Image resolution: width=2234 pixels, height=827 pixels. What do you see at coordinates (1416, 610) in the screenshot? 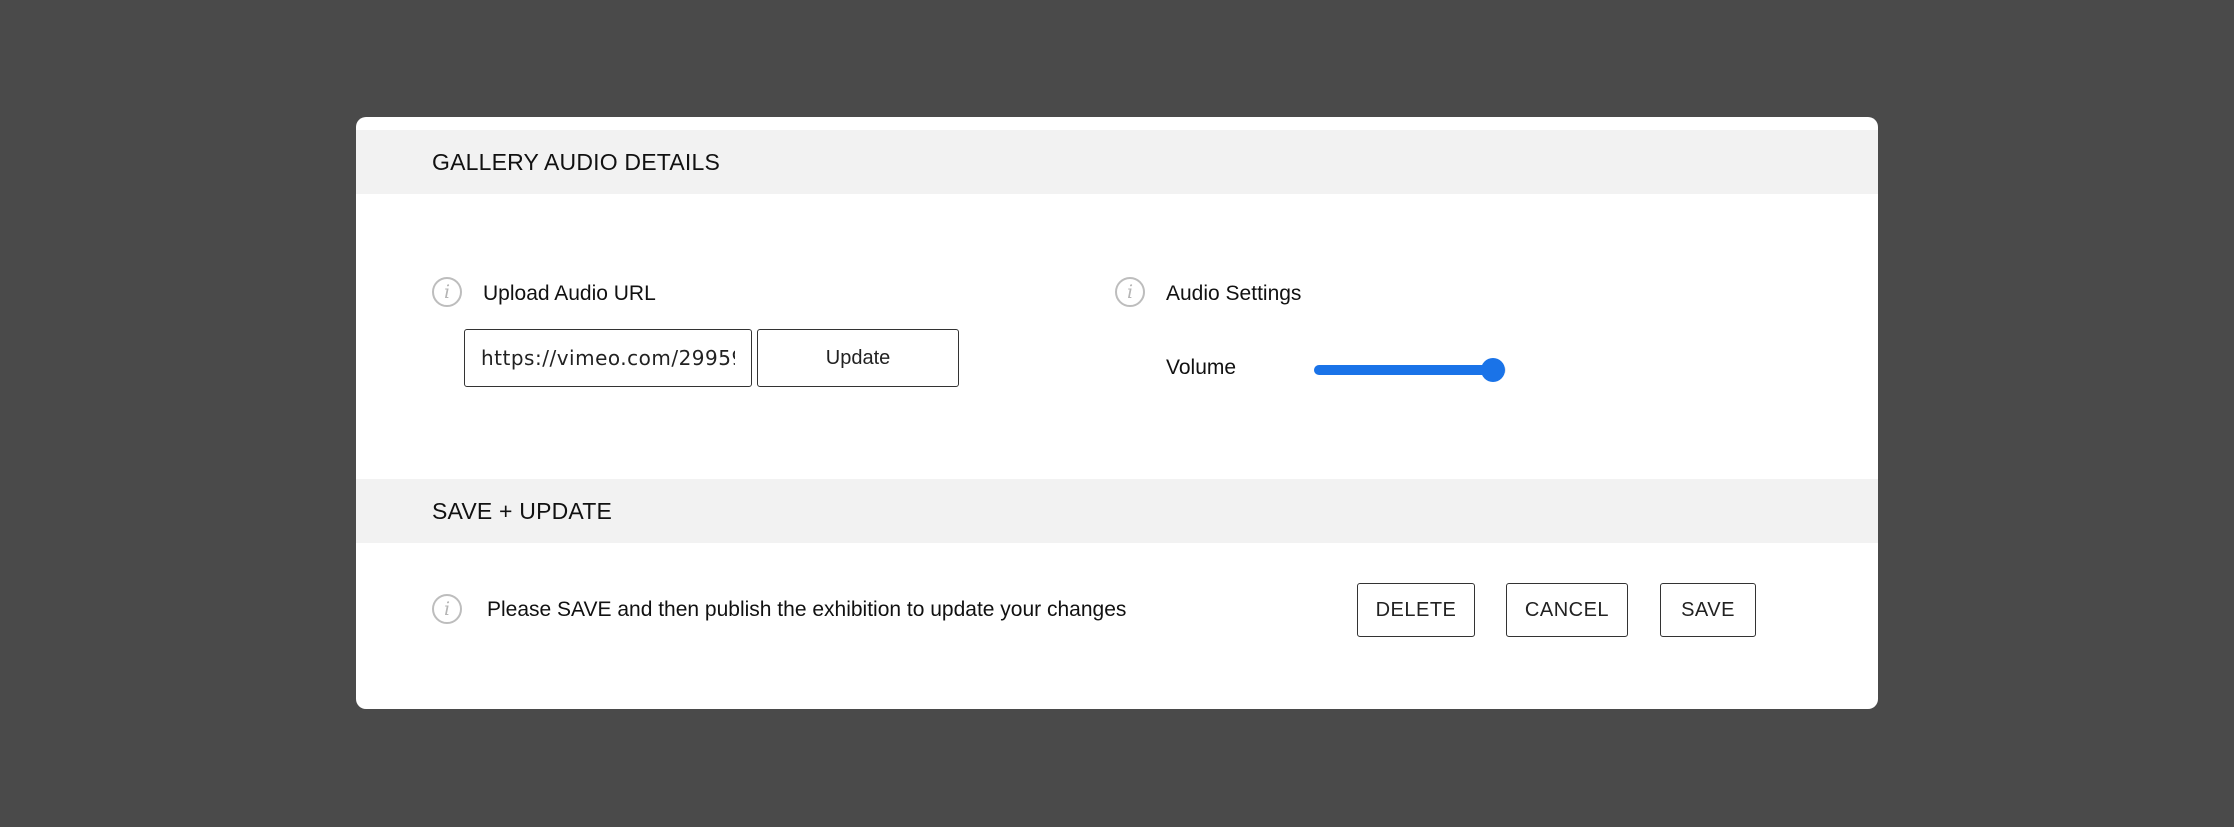
I see `delete-button: DELETE` at bounding box center [1416, 610].